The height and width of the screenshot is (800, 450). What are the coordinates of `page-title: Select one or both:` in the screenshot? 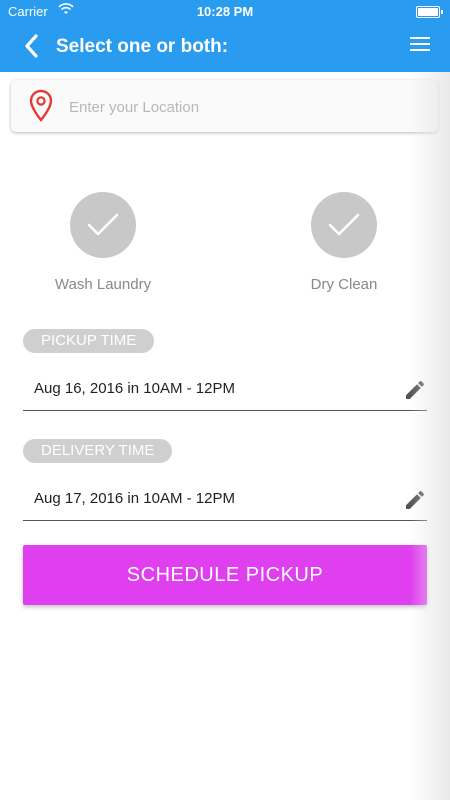 It's located at (142, 46).